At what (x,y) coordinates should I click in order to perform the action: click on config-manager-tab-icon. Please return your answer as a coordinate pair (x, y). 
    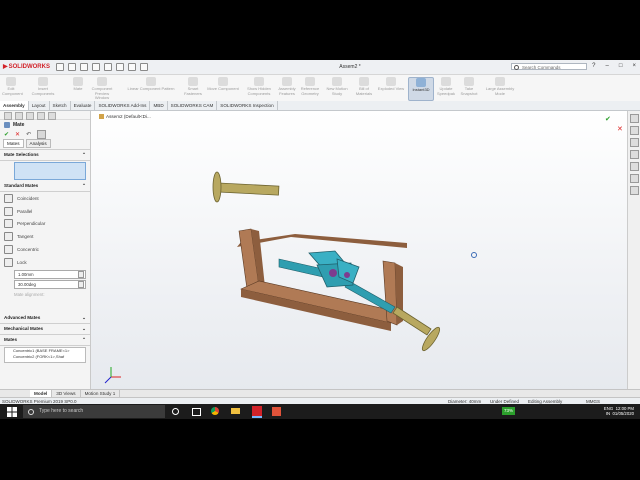
    Looking at the image, I should click on (30, 116).